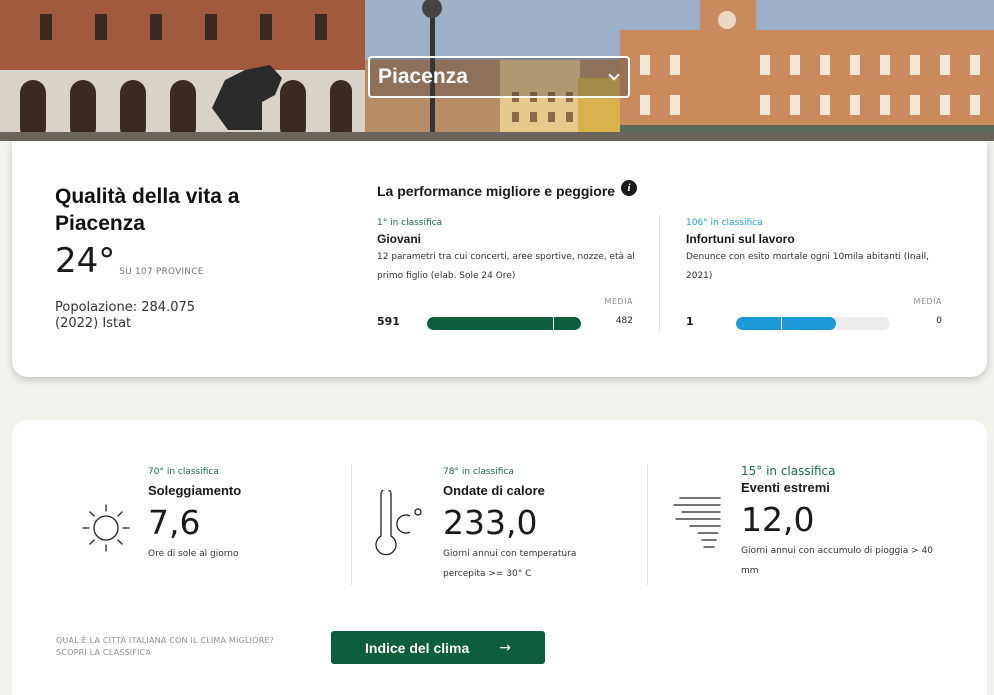 This screenshot has height=695, width=994. I want to click on worst-value: 1, so click(690, 321).